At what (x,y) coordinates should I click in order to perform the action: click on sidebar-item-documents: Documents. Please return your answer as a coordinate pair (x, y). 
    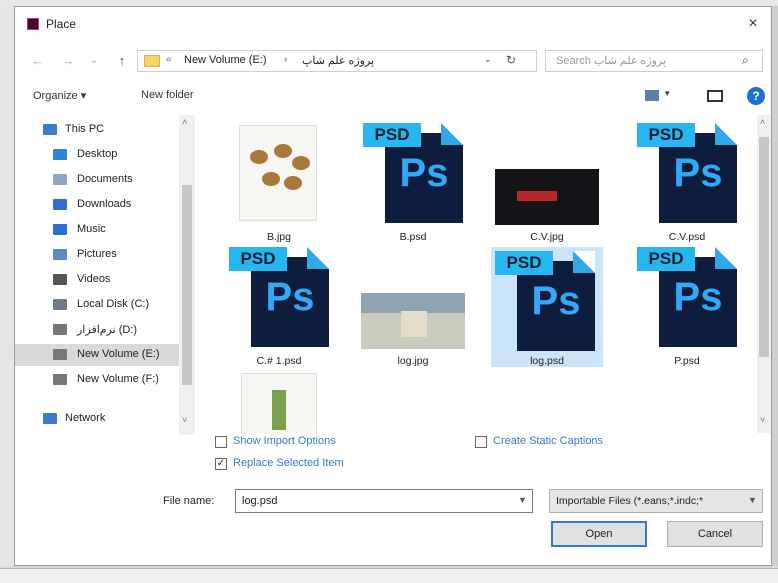
    Looking at the image, I should click on (97, 180).